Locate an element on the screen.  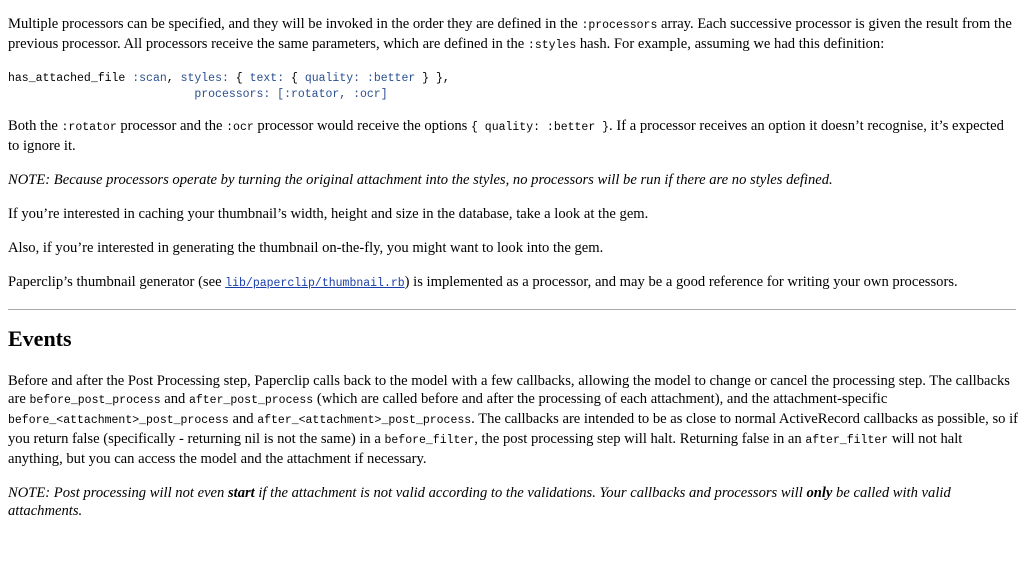
inline-code: after_filter is located at coordinates (847, 440).